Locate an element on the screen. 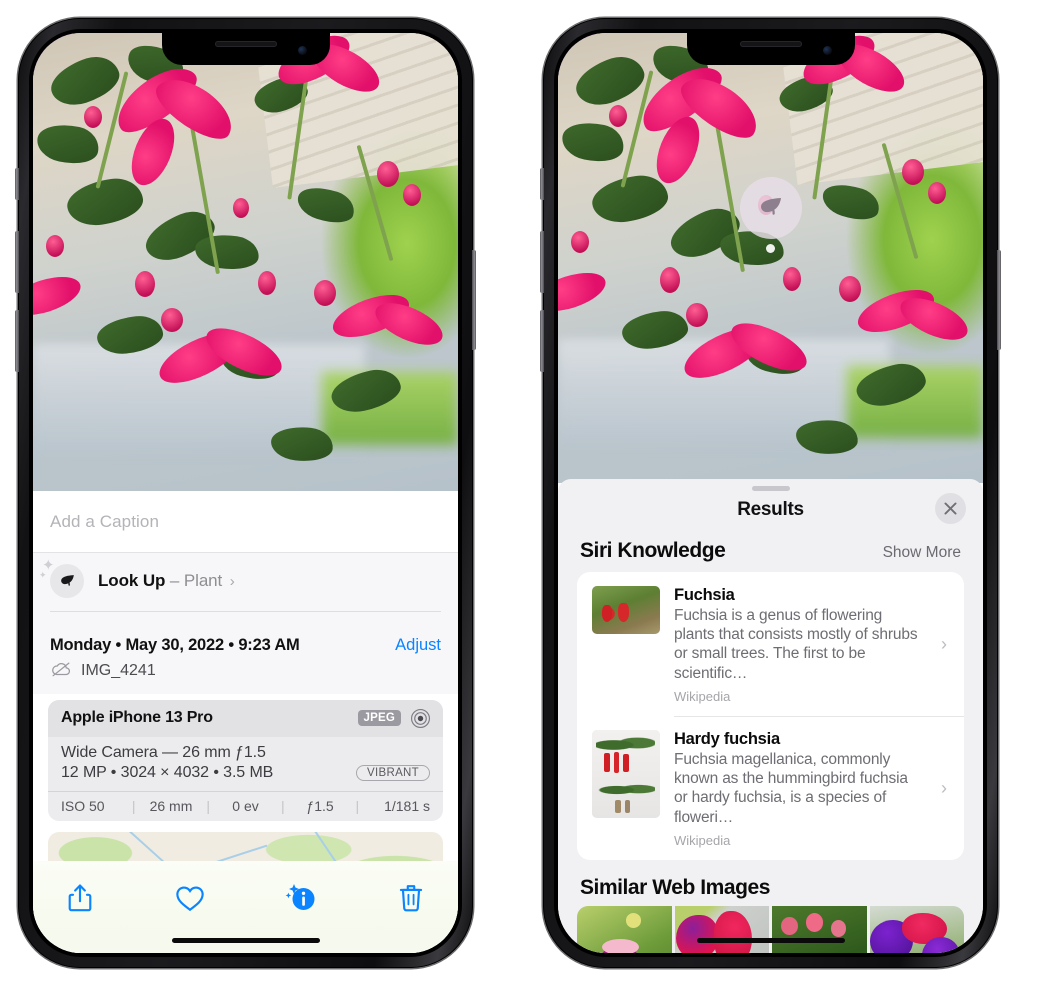  photo-date: Monday • May 30, 2022 • 9:23 AM is located at coordinates (175, 644).